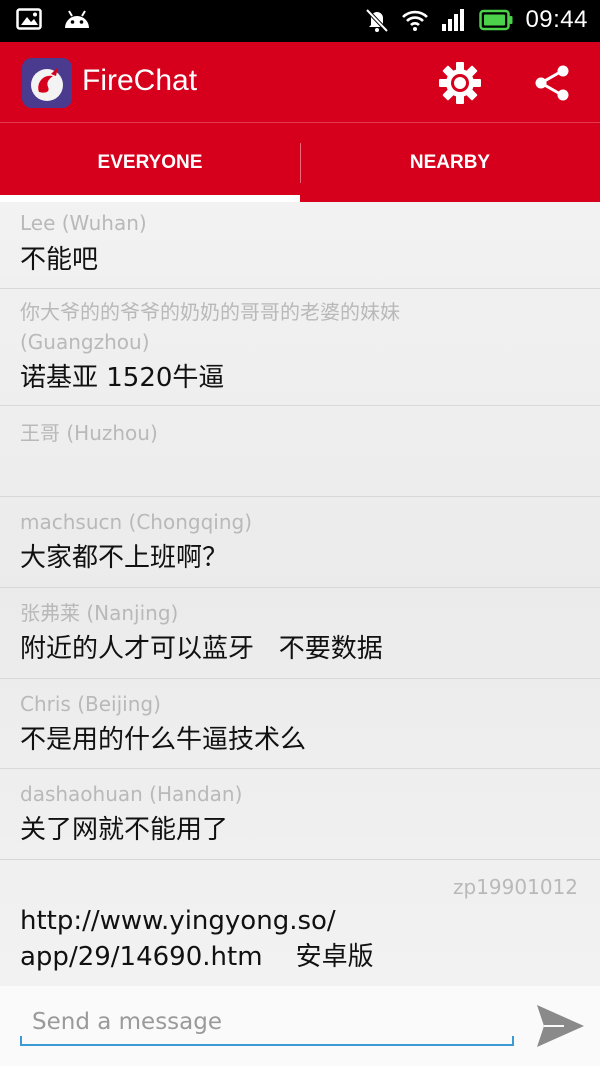 This screenshot has height=1066, width=600. I want to click on send-icon, so click(560, 1026).